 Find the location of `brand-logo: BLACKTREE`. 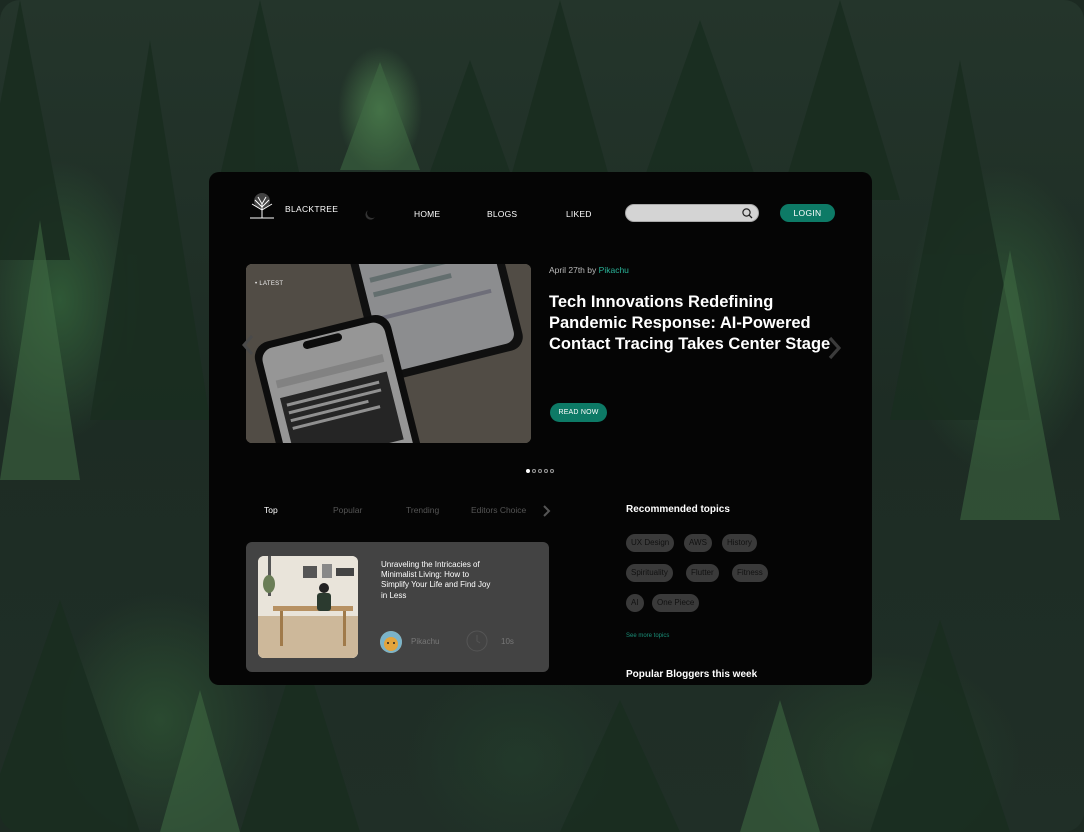

brand-logo: BLACKTREE is located at coordinates (292, 206).